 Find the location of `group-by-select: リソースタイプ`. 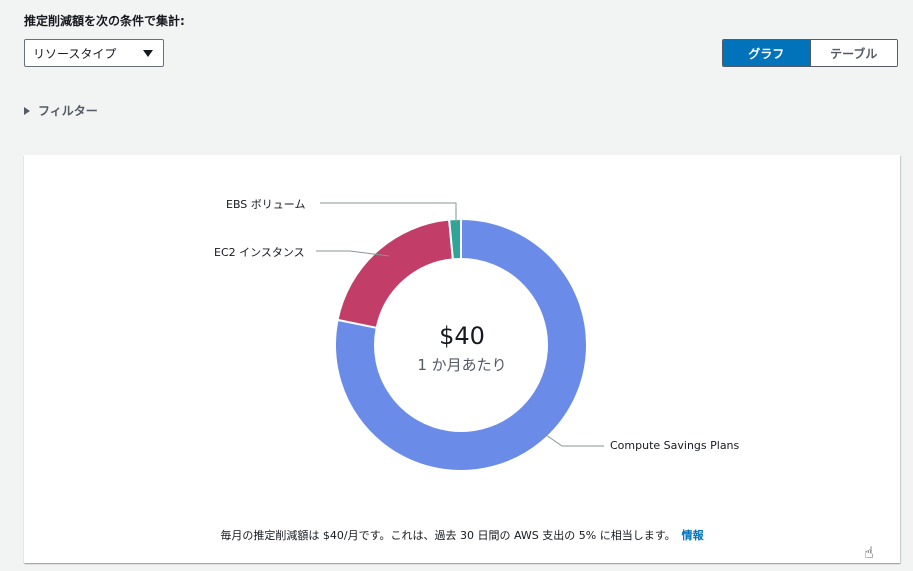

group-by-select: リソースタイプ is located at coordinates (94, 53).